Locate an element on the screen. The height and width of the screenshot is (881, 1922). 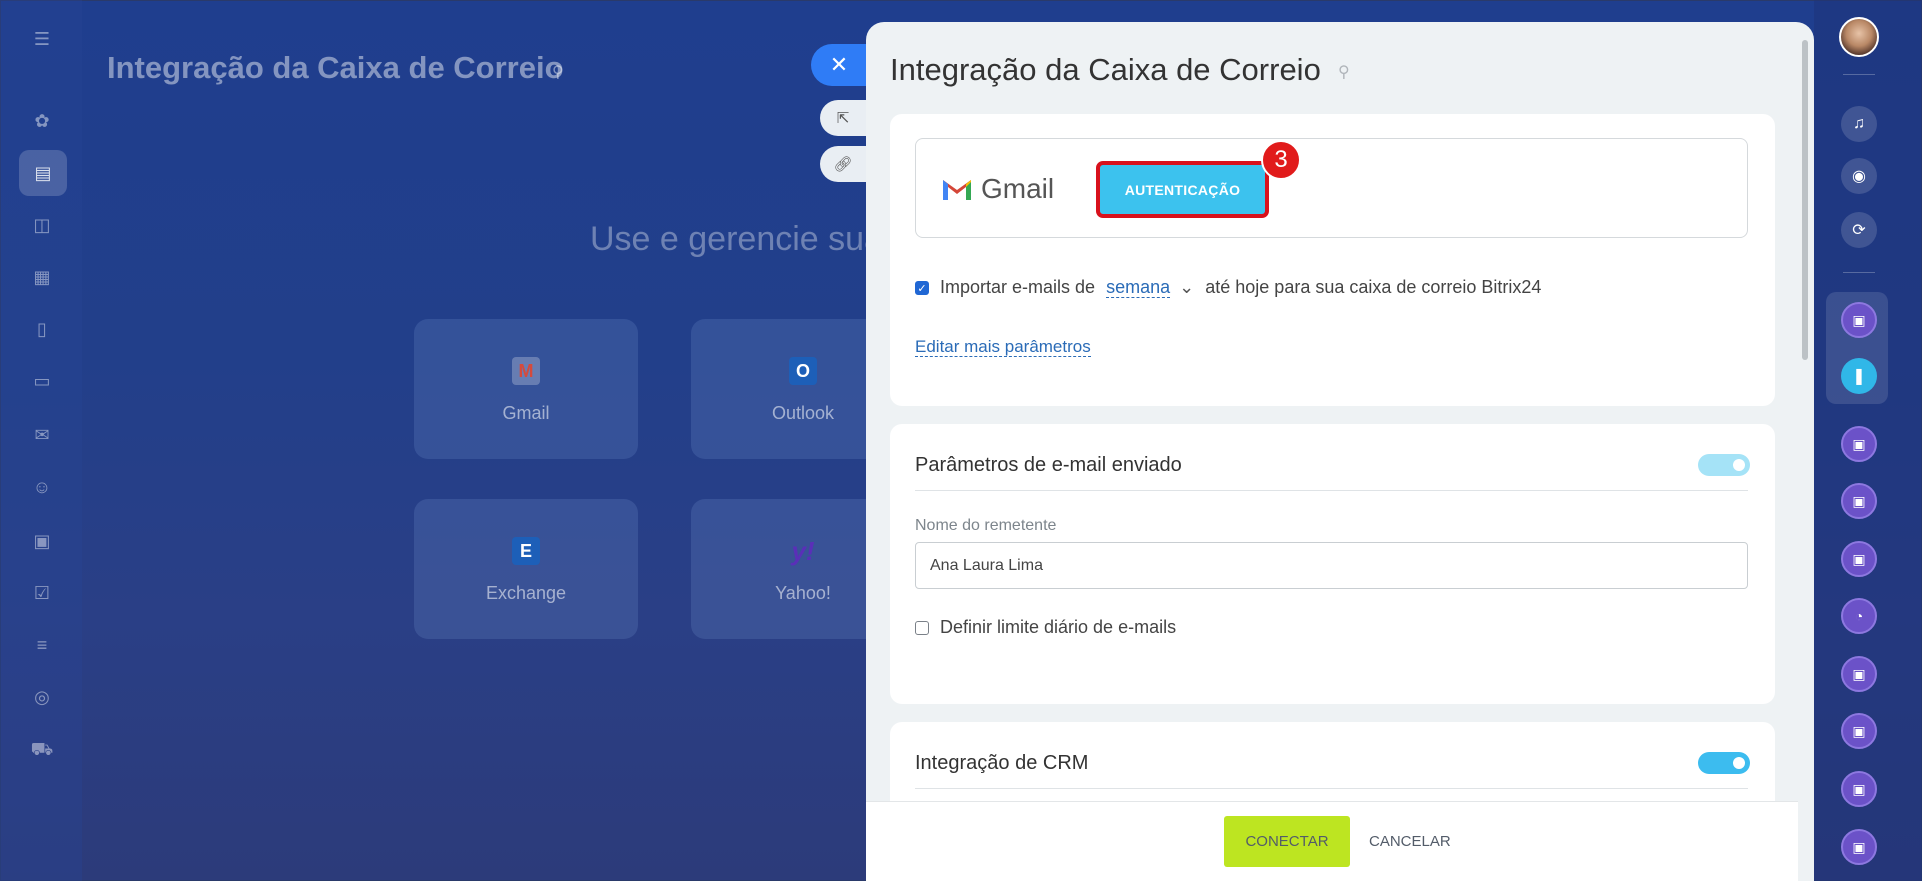
target-icon: ◎ is located at coordinates (42, 697).